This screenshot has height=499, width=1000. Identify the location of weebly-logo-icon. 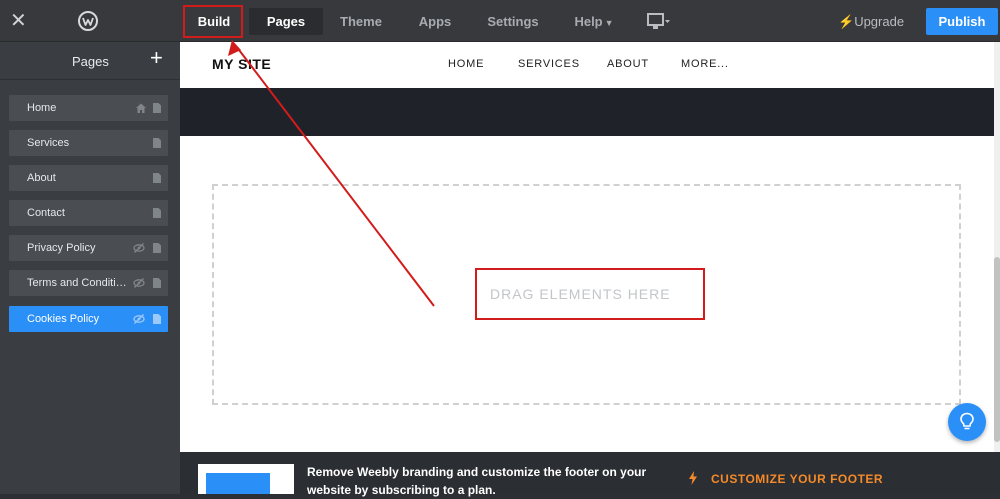
(88, 21).